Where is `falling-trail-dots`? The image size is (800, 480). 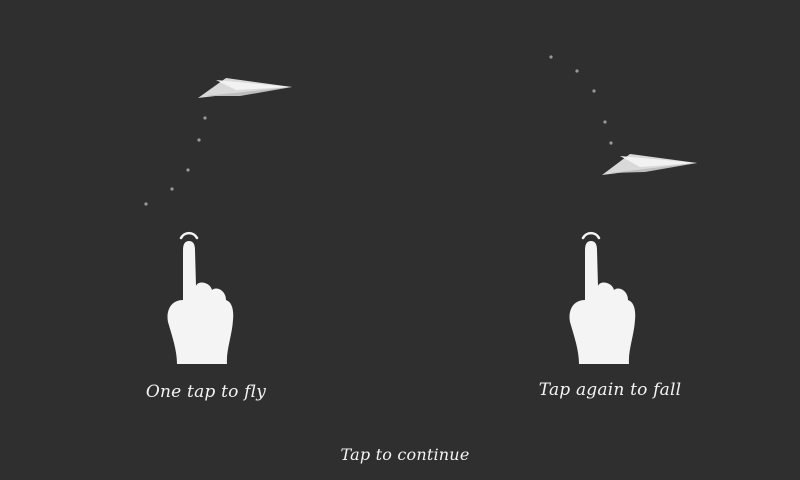
falling-trail-dots is located at coordinates (581, 100).